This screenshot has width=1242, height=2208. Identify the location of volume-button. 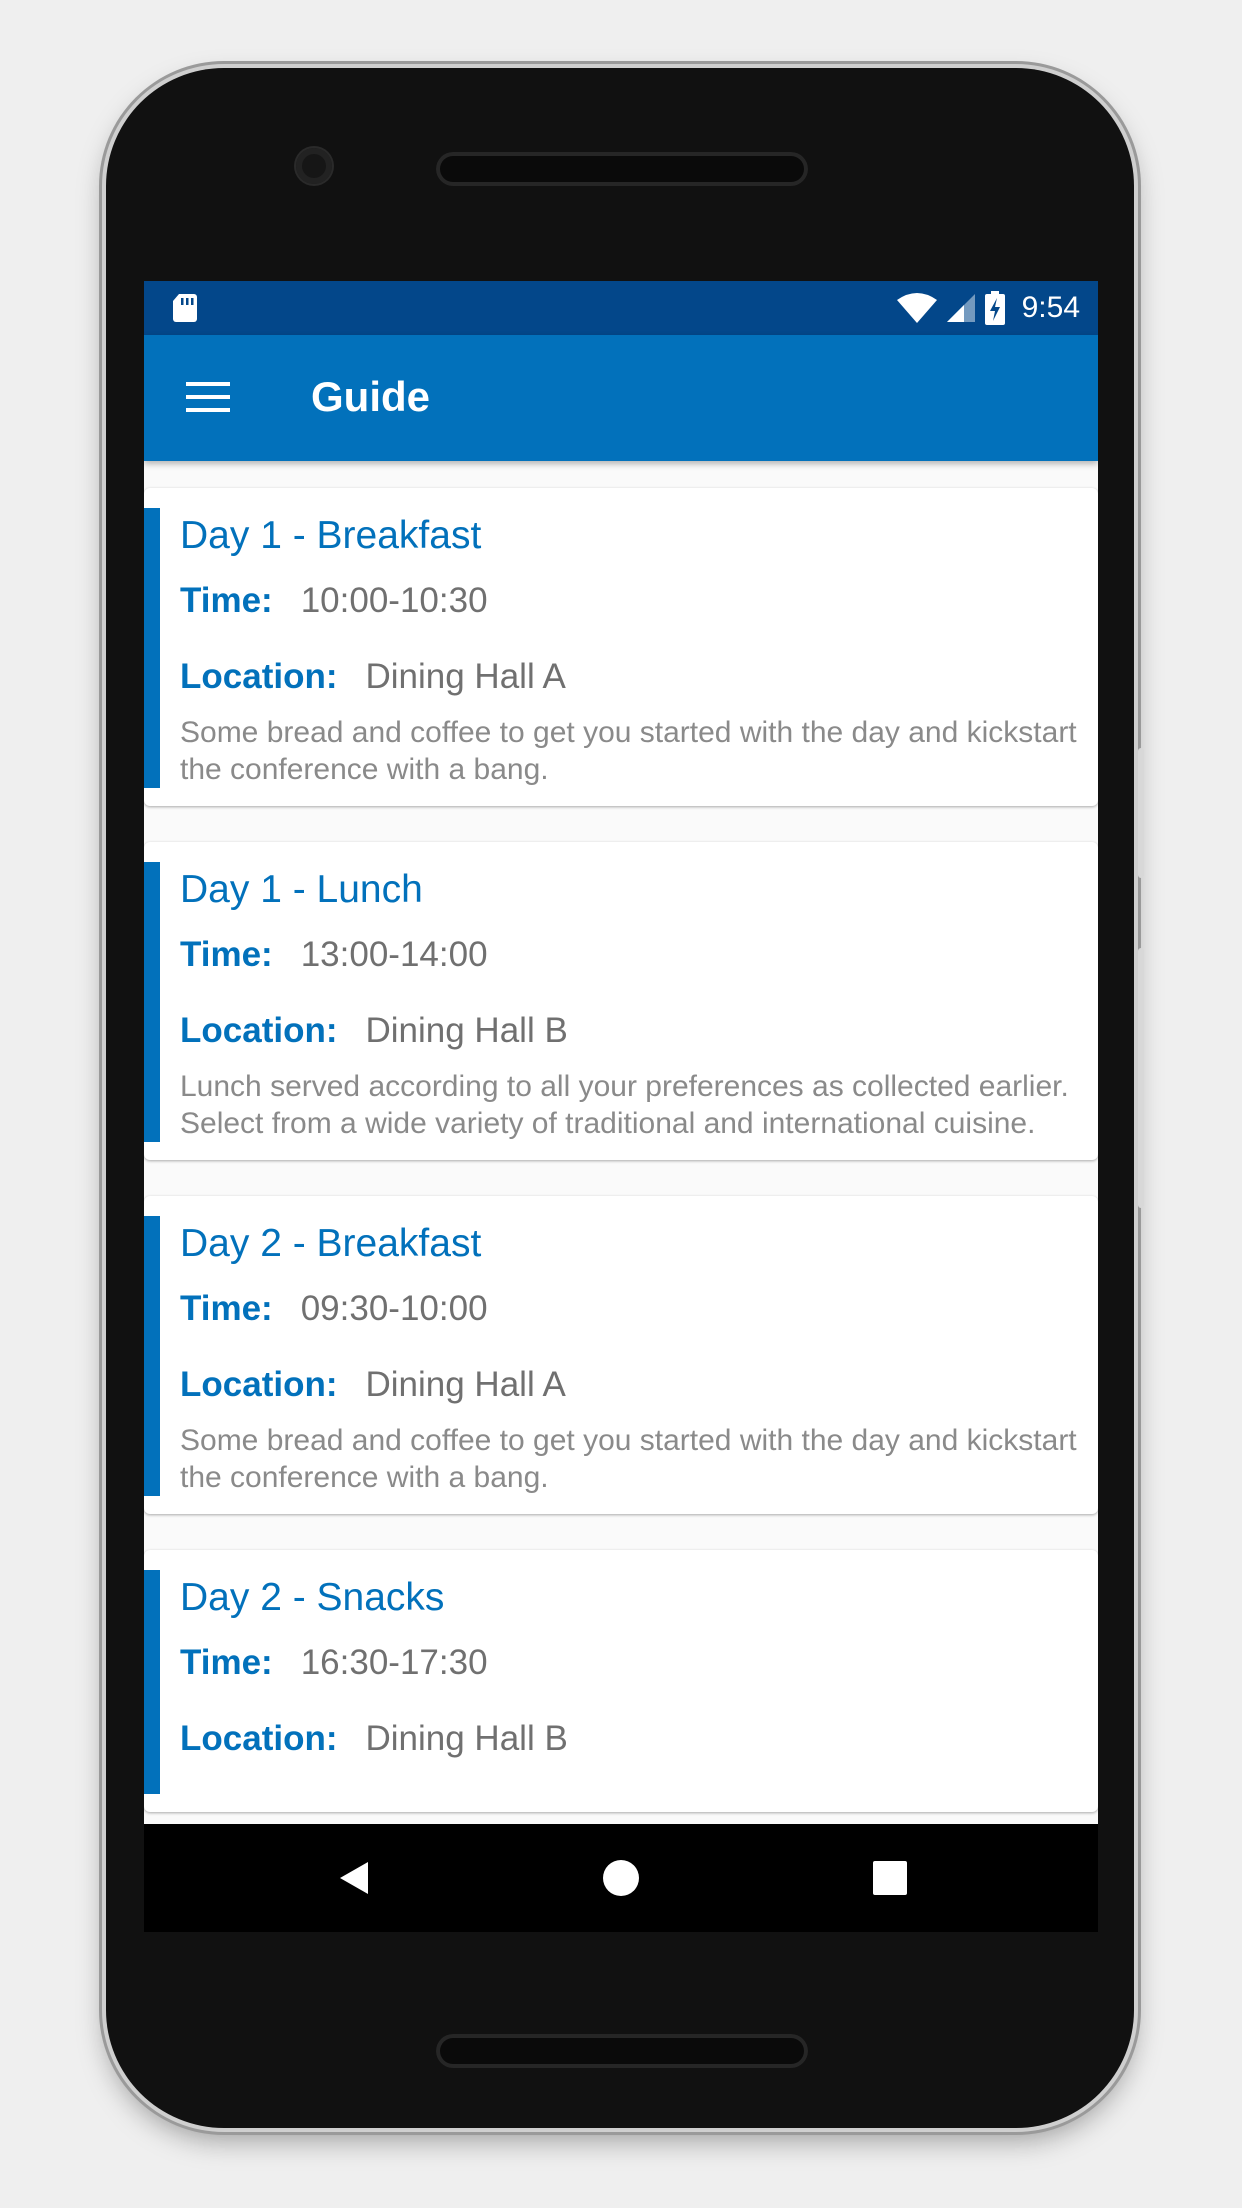
(1141, 1078).